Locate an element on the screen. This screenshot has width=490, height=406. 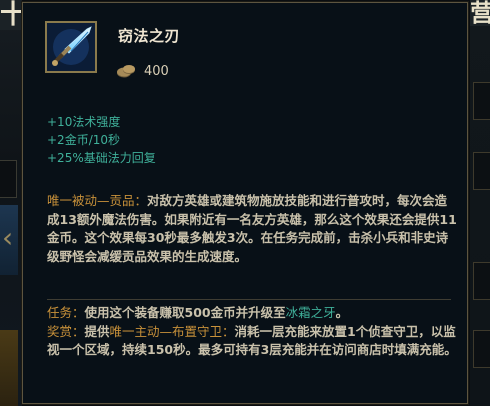
item-cost: 400 is located at coordinates (156, 71).